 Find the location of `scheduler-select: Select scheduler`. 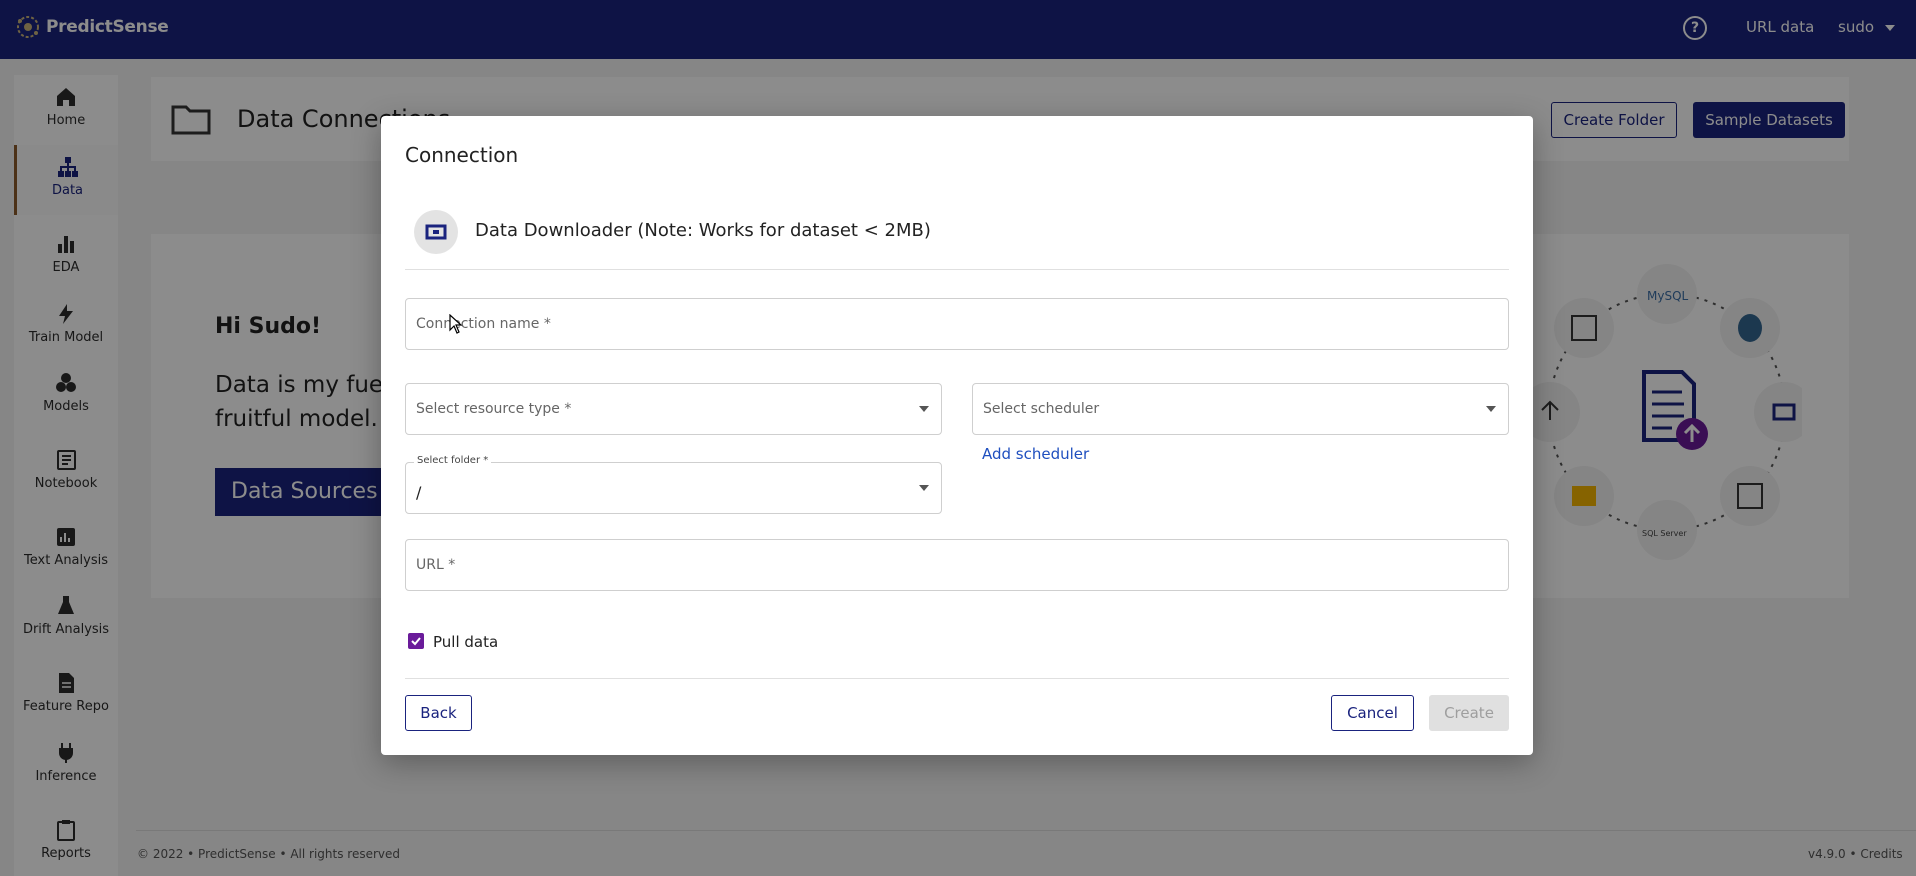

scheduler-select: Select scheduler is located at coordinates (1240, 409).